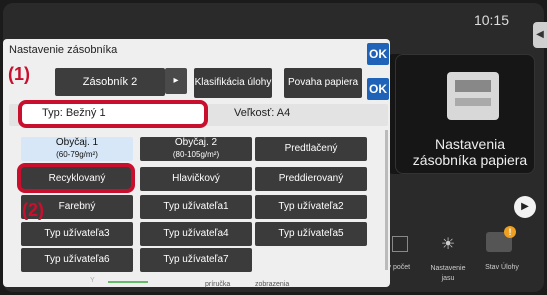  What do you see at coordinates (74, 113) in the screenshot?
I see `current-type-text: Typ: Bežný 1` at bounding box center [74, 113].